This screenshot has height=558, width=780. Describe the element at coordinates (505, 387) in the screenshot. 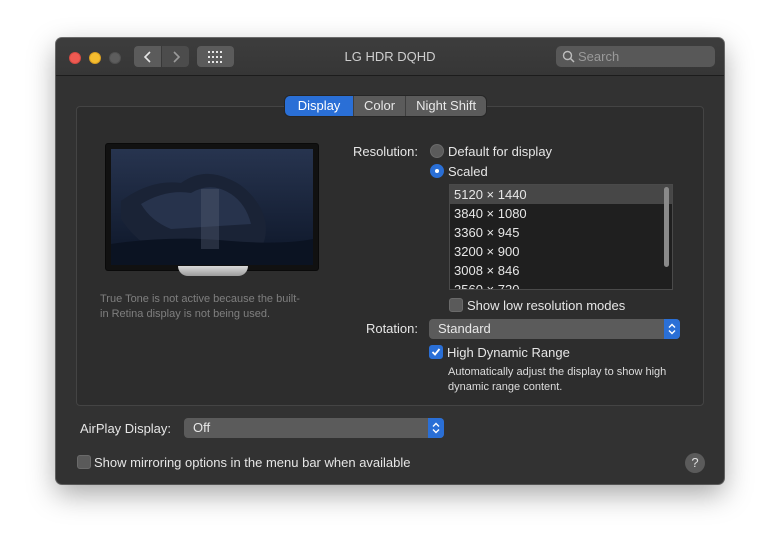

I see `hdr-description-line-2: dynamic range content.` at that location.